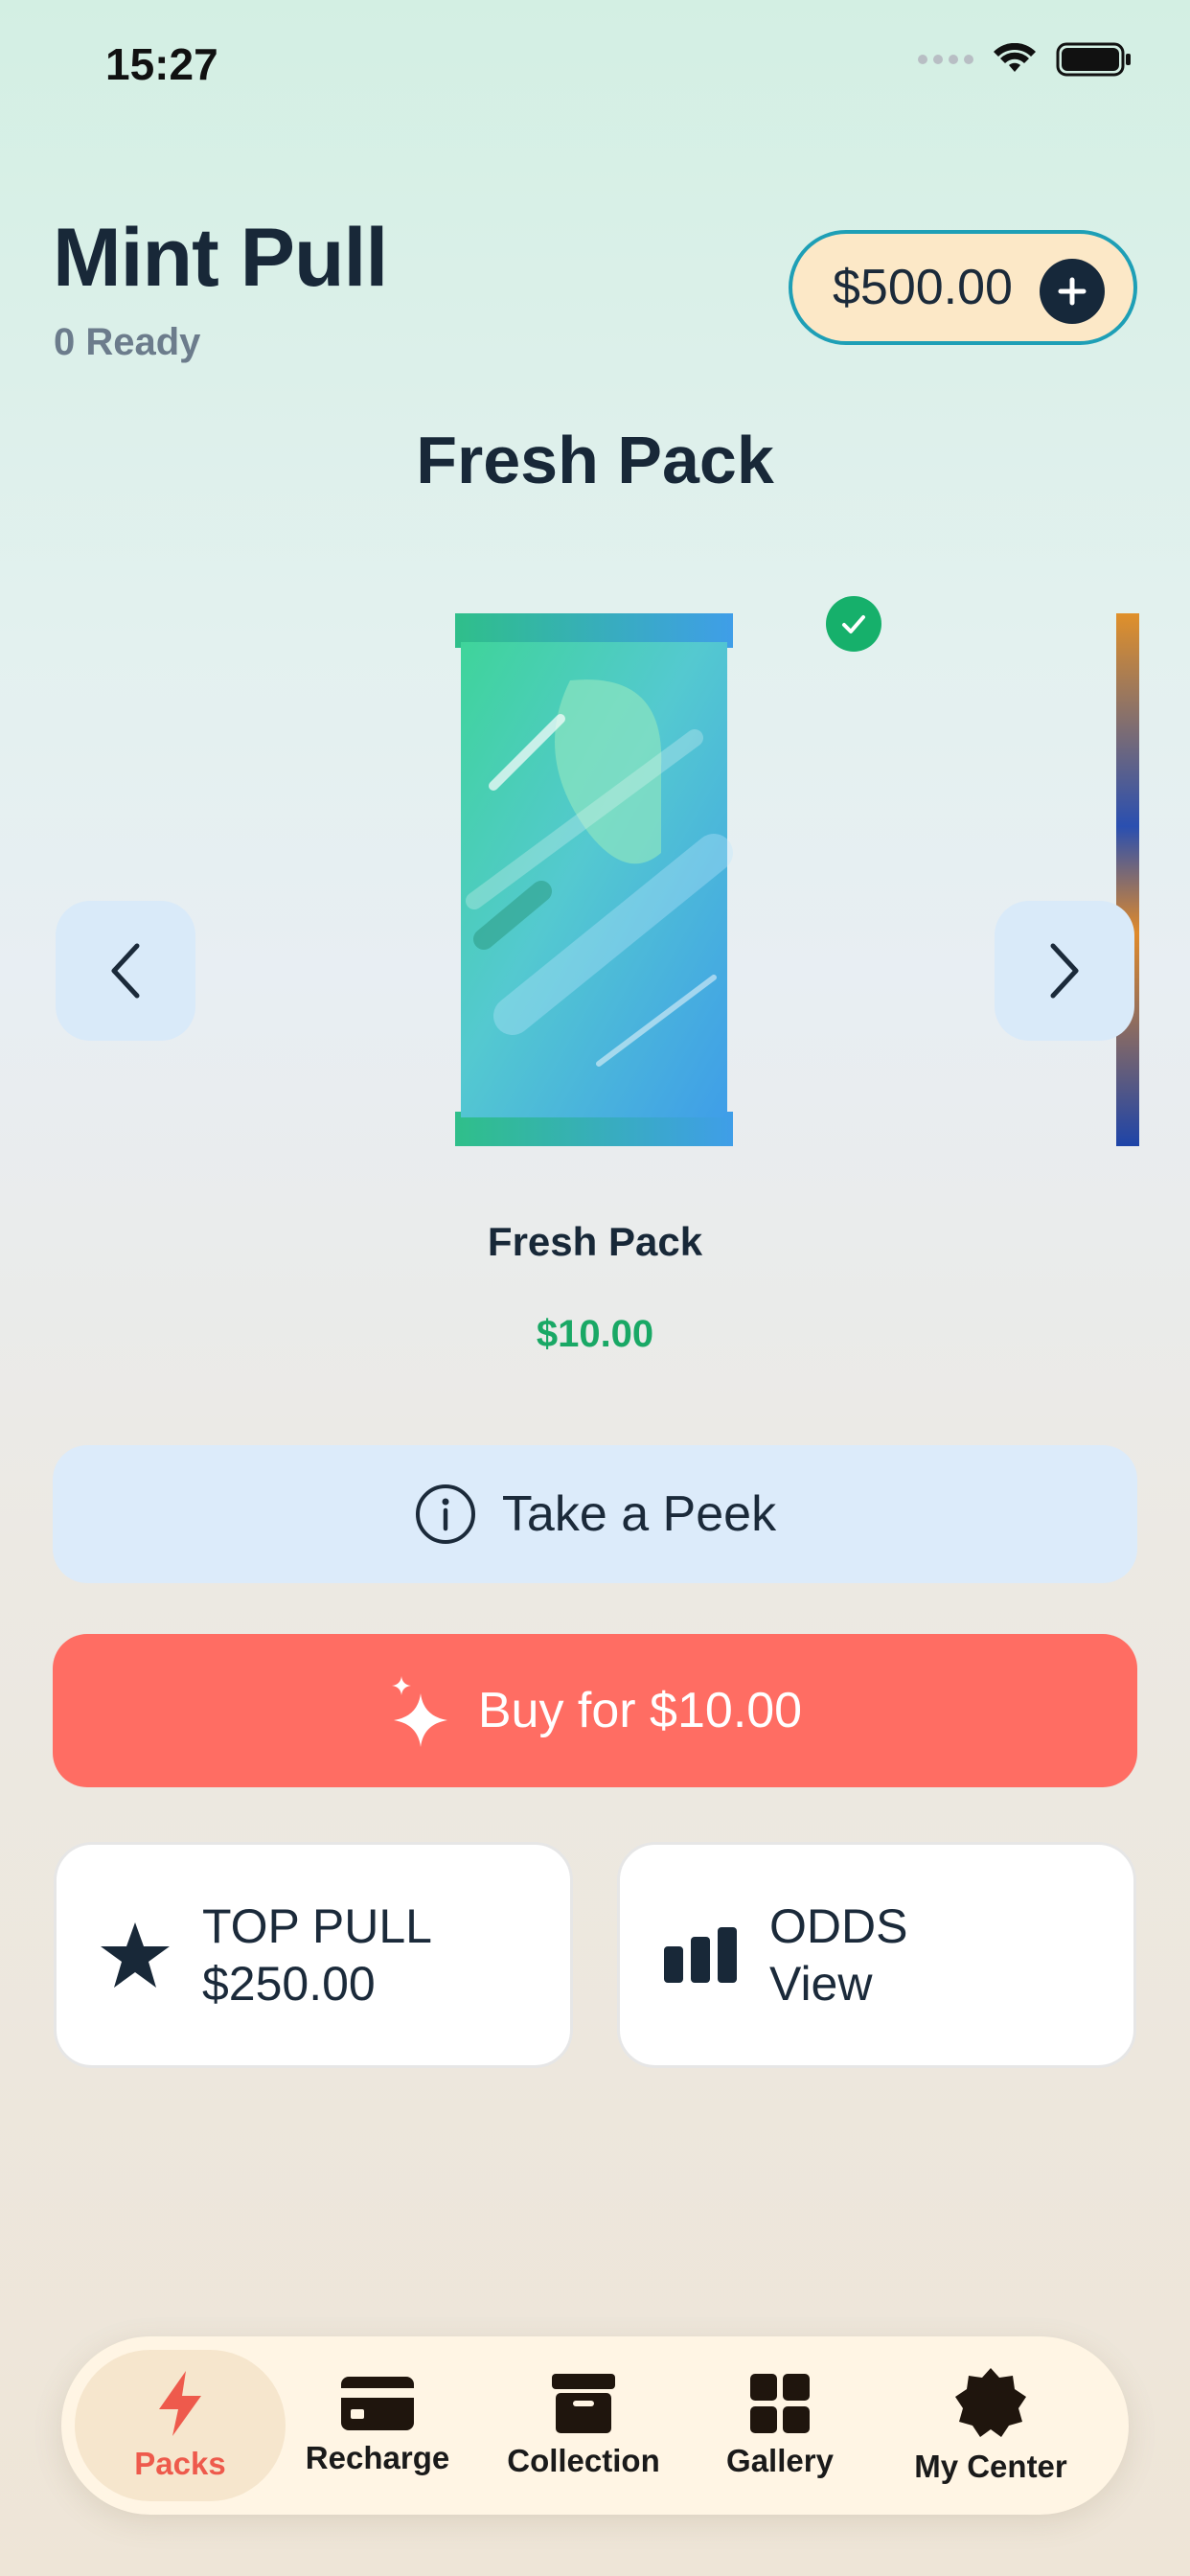  What do you see at coordinates (1094, 59) in the screenshot?
I see `battery-icon` at bounding box center [1094, 59].